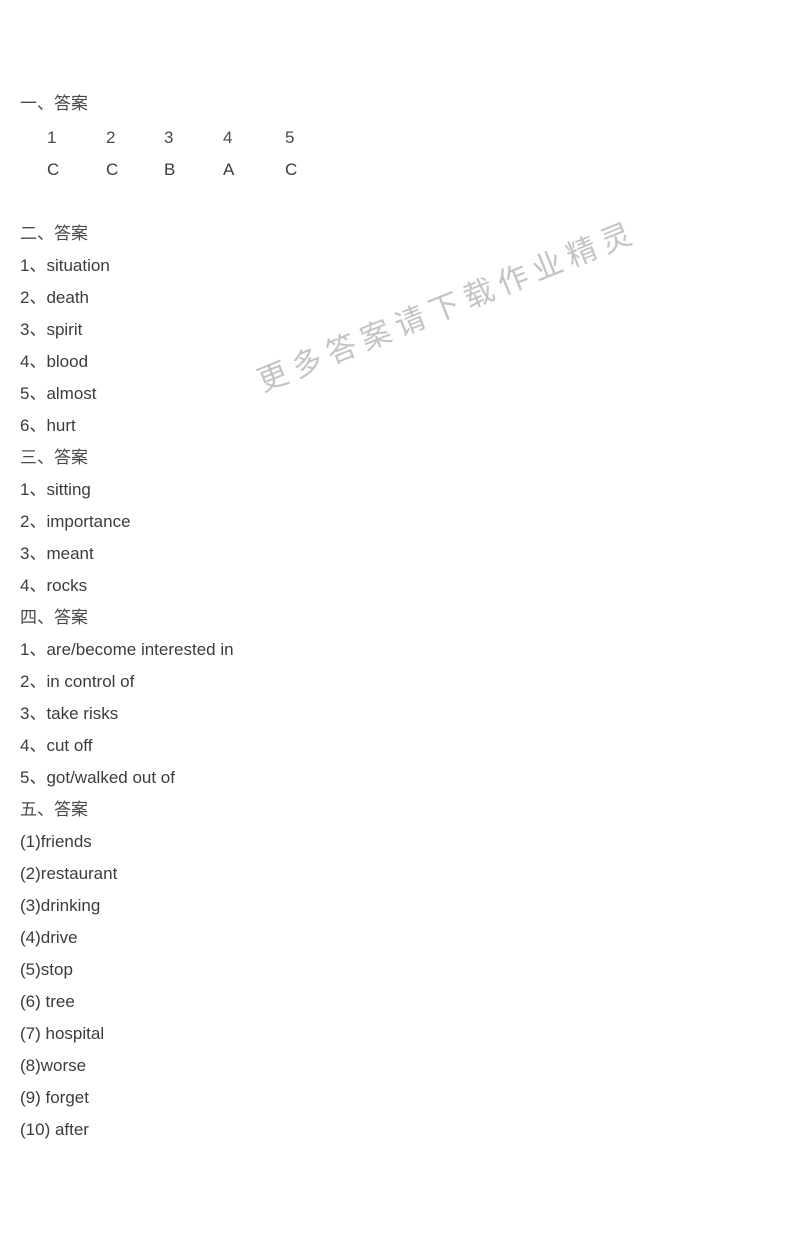  Describe the element at coordinates (54, 809) in the screenshot. I see `section-heading-5: 五、答案` at that location.